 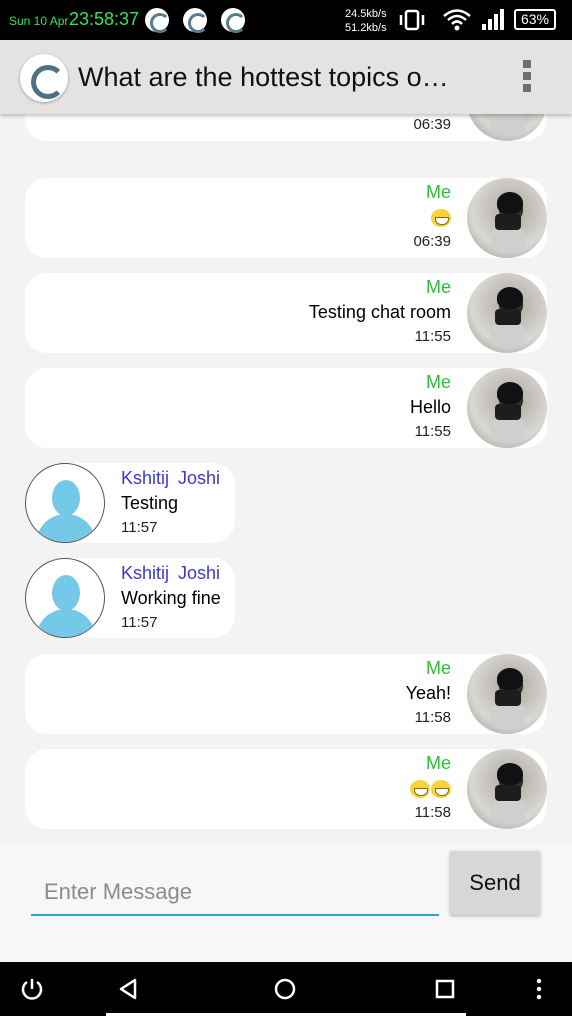 I want to click on message-bubble: 06:39, so click(x=286, y=127).